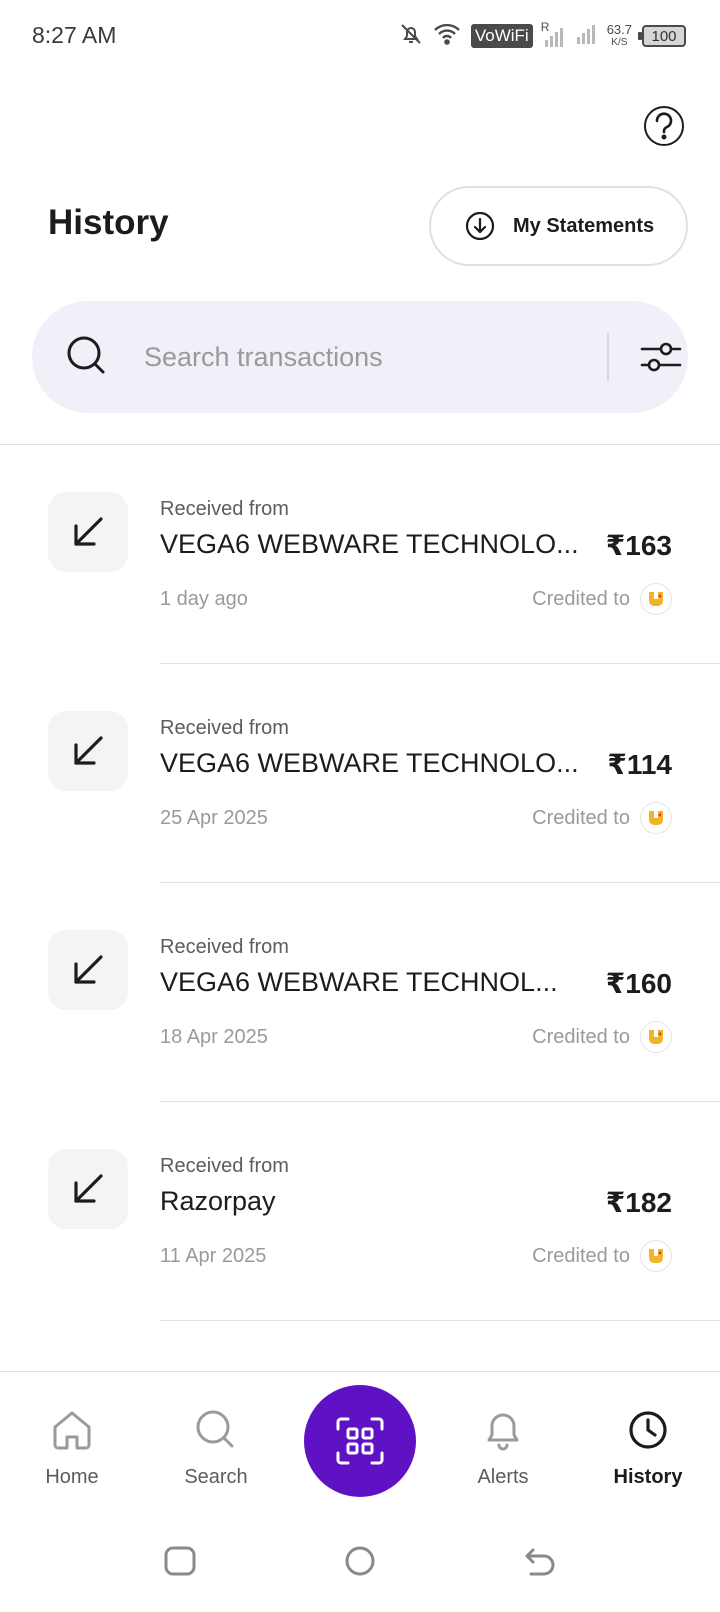  I want to click on bottom-nav: Home Search Alerts History, so click(360, 1436).